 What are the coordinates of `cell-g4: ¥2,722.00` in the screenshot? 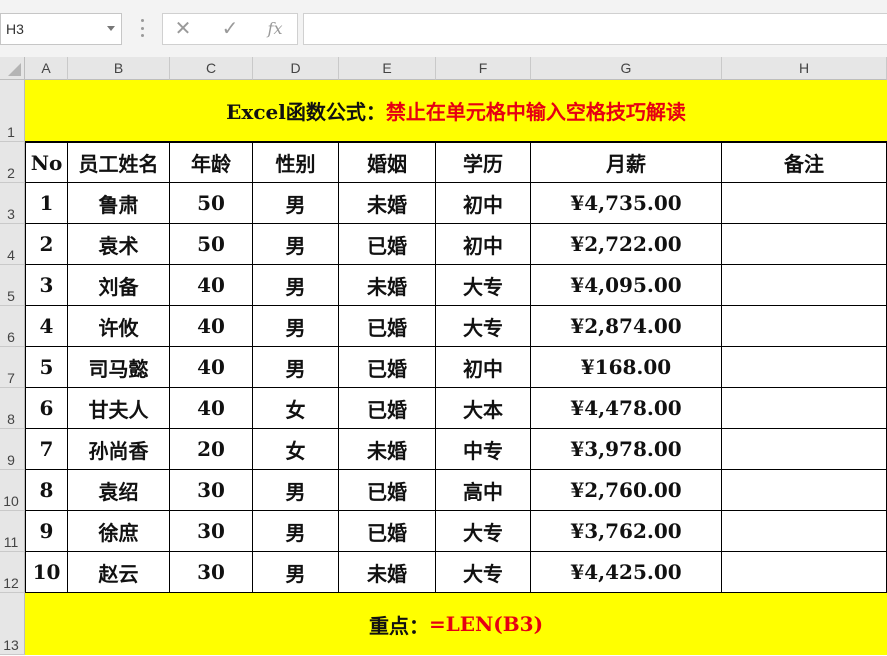 It's located at (626, 244).